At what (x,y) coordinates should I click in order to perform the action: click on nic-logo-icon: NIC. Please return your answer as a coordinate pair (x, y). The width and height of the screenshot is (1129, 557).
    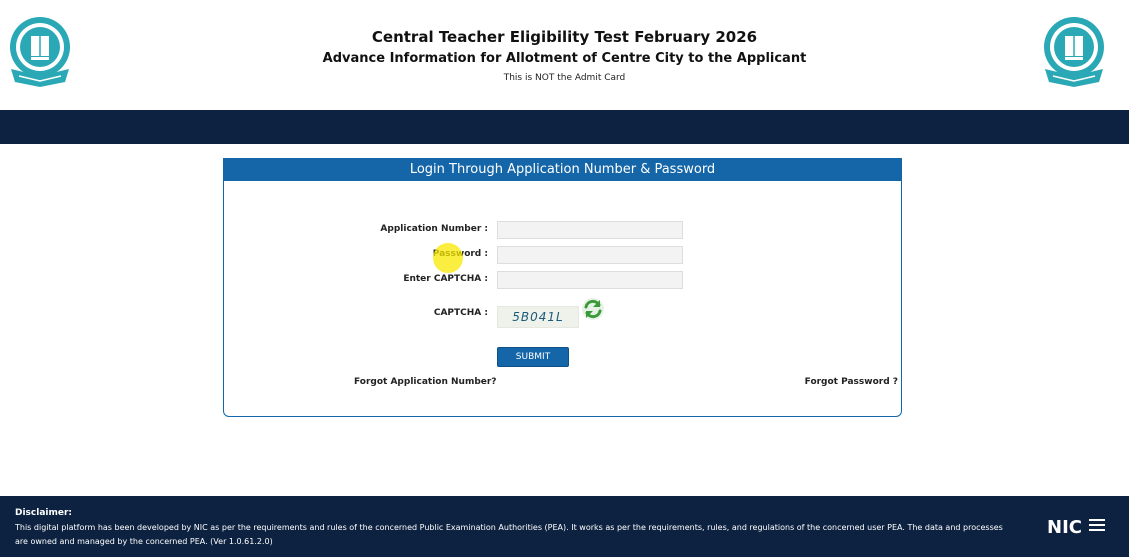
    Looking at the image, I should click on (1076, 527).